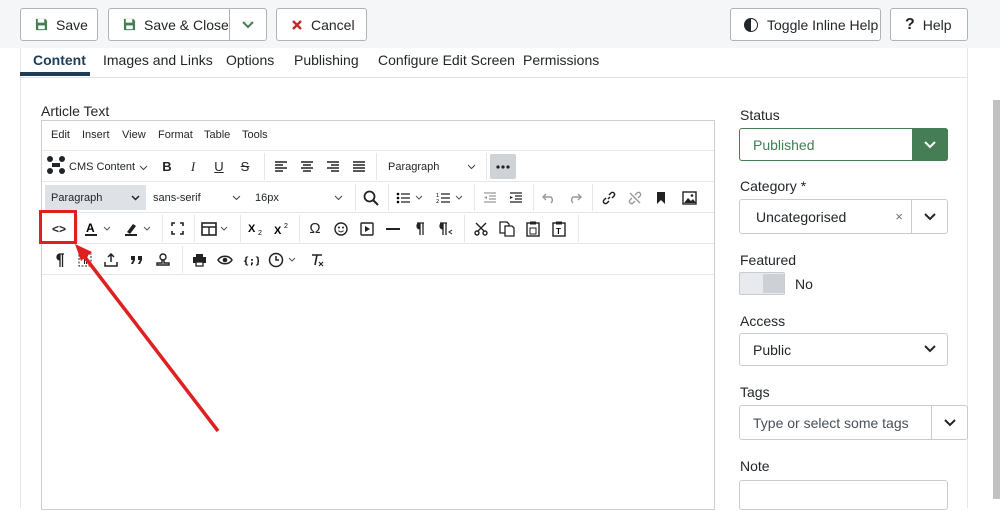 This screenshot has height=511, width=1000. Describe the element at coordinates (755, 392) in the screenshot. I see `tags-label: Tags` at that location.